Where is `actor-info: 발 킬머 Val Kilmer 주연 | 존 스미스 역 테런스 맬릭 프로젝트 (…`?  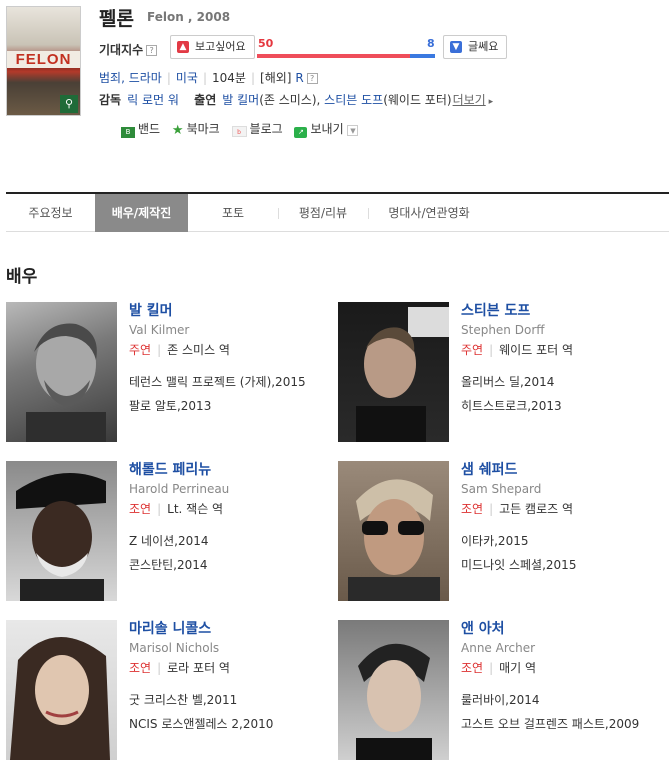
actor-info: 발 킬머 Val Kilmer 주연 | 존 스미스 역 테런스 맬릭 프로젝트 (… is located at coordinates (234, 360).